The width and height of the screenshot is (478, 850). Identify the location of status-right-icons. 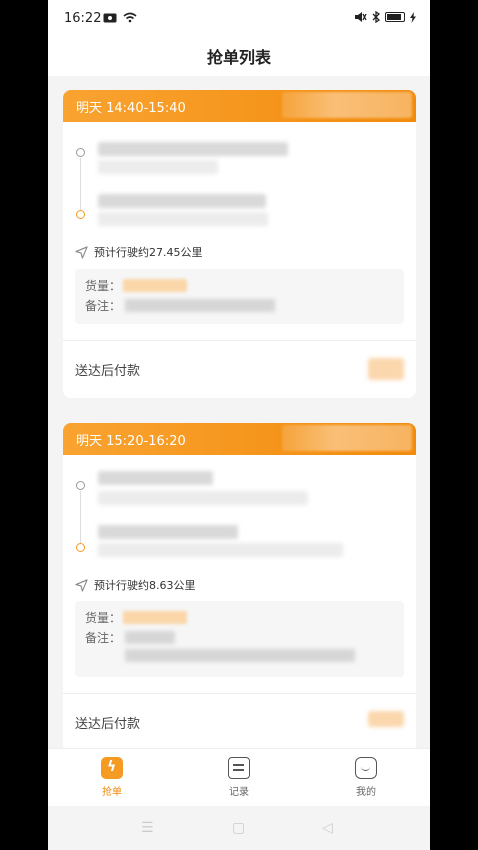
(384, 17).